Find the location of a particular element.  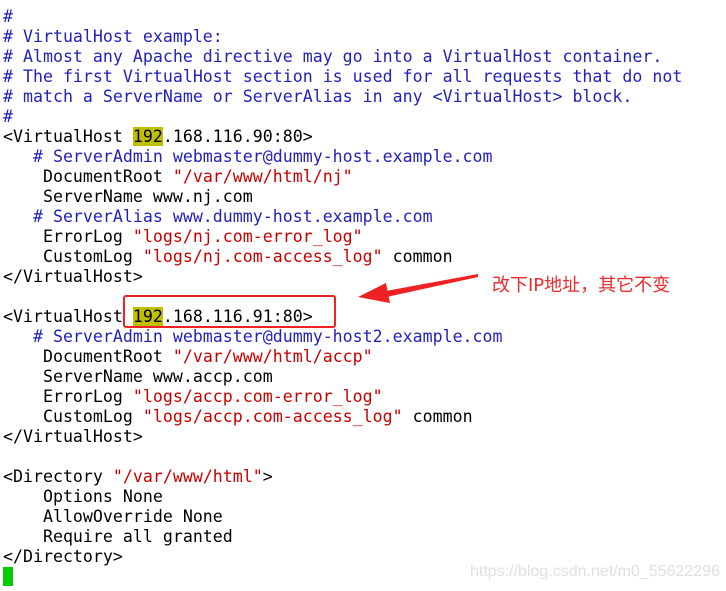

code-token: ServerName www.accp.com is located at coordinates (138, 376).